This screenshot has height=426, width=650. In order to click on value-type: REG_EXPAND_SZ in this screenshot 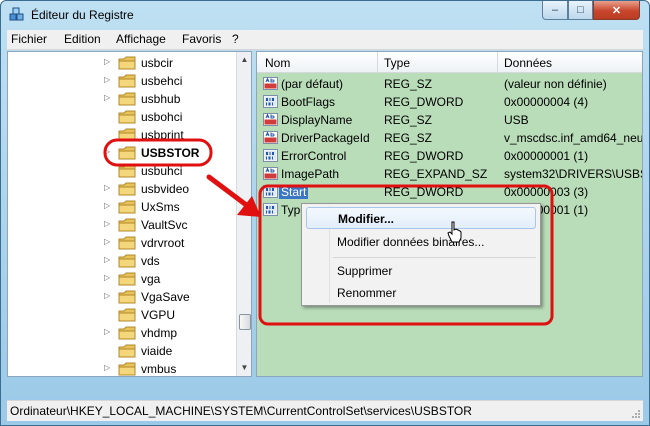, I will do `click(436, 174)`.